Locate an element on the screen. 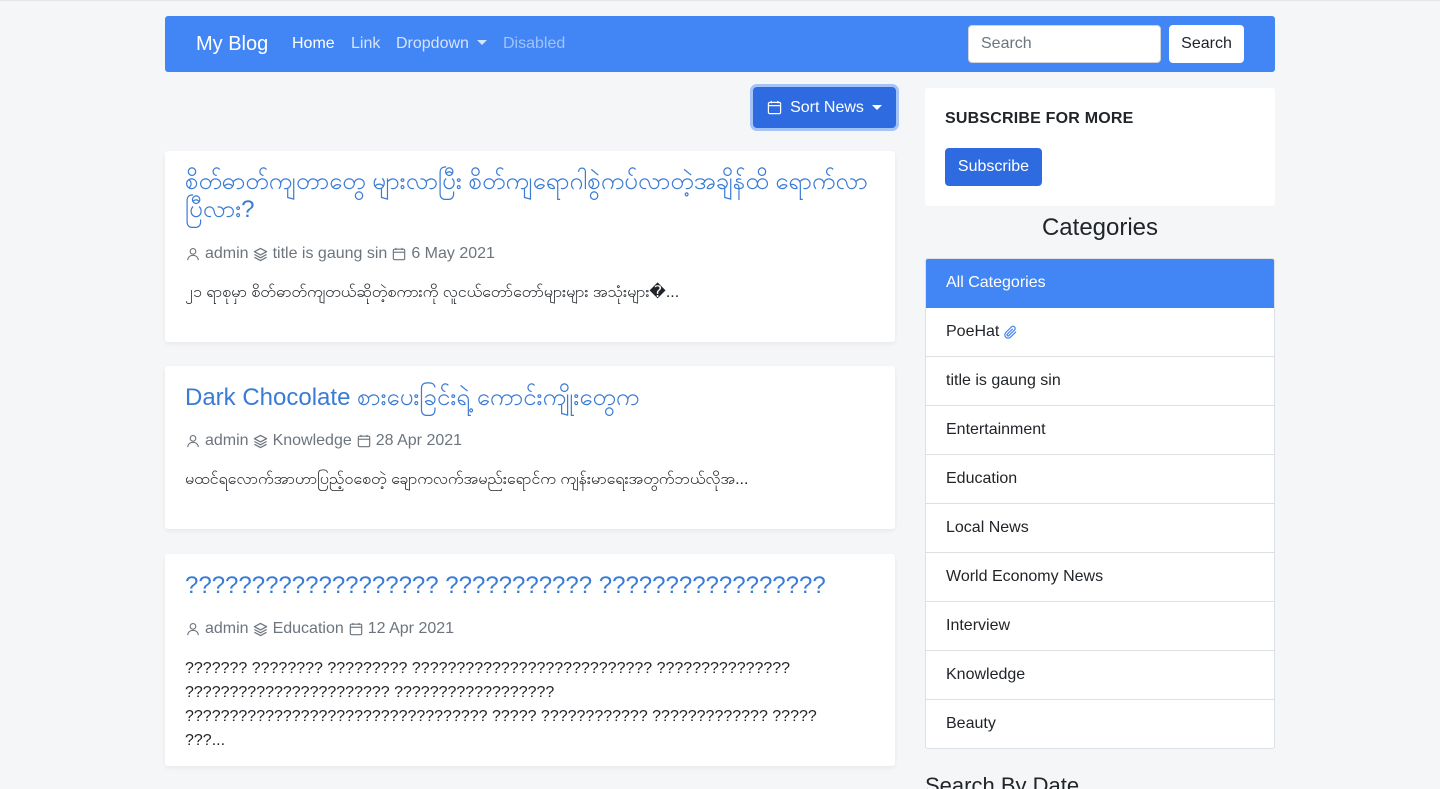 This screenshot has height=789, width=1440. category-item-poehat: PoeHat is located at coordinates (1100, 332).